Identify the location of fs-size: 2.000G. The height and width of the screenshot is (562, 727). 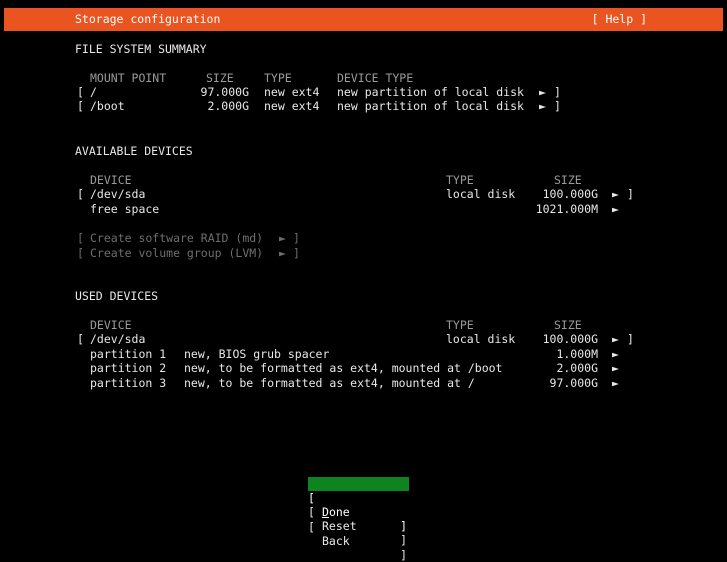
(228, 106).